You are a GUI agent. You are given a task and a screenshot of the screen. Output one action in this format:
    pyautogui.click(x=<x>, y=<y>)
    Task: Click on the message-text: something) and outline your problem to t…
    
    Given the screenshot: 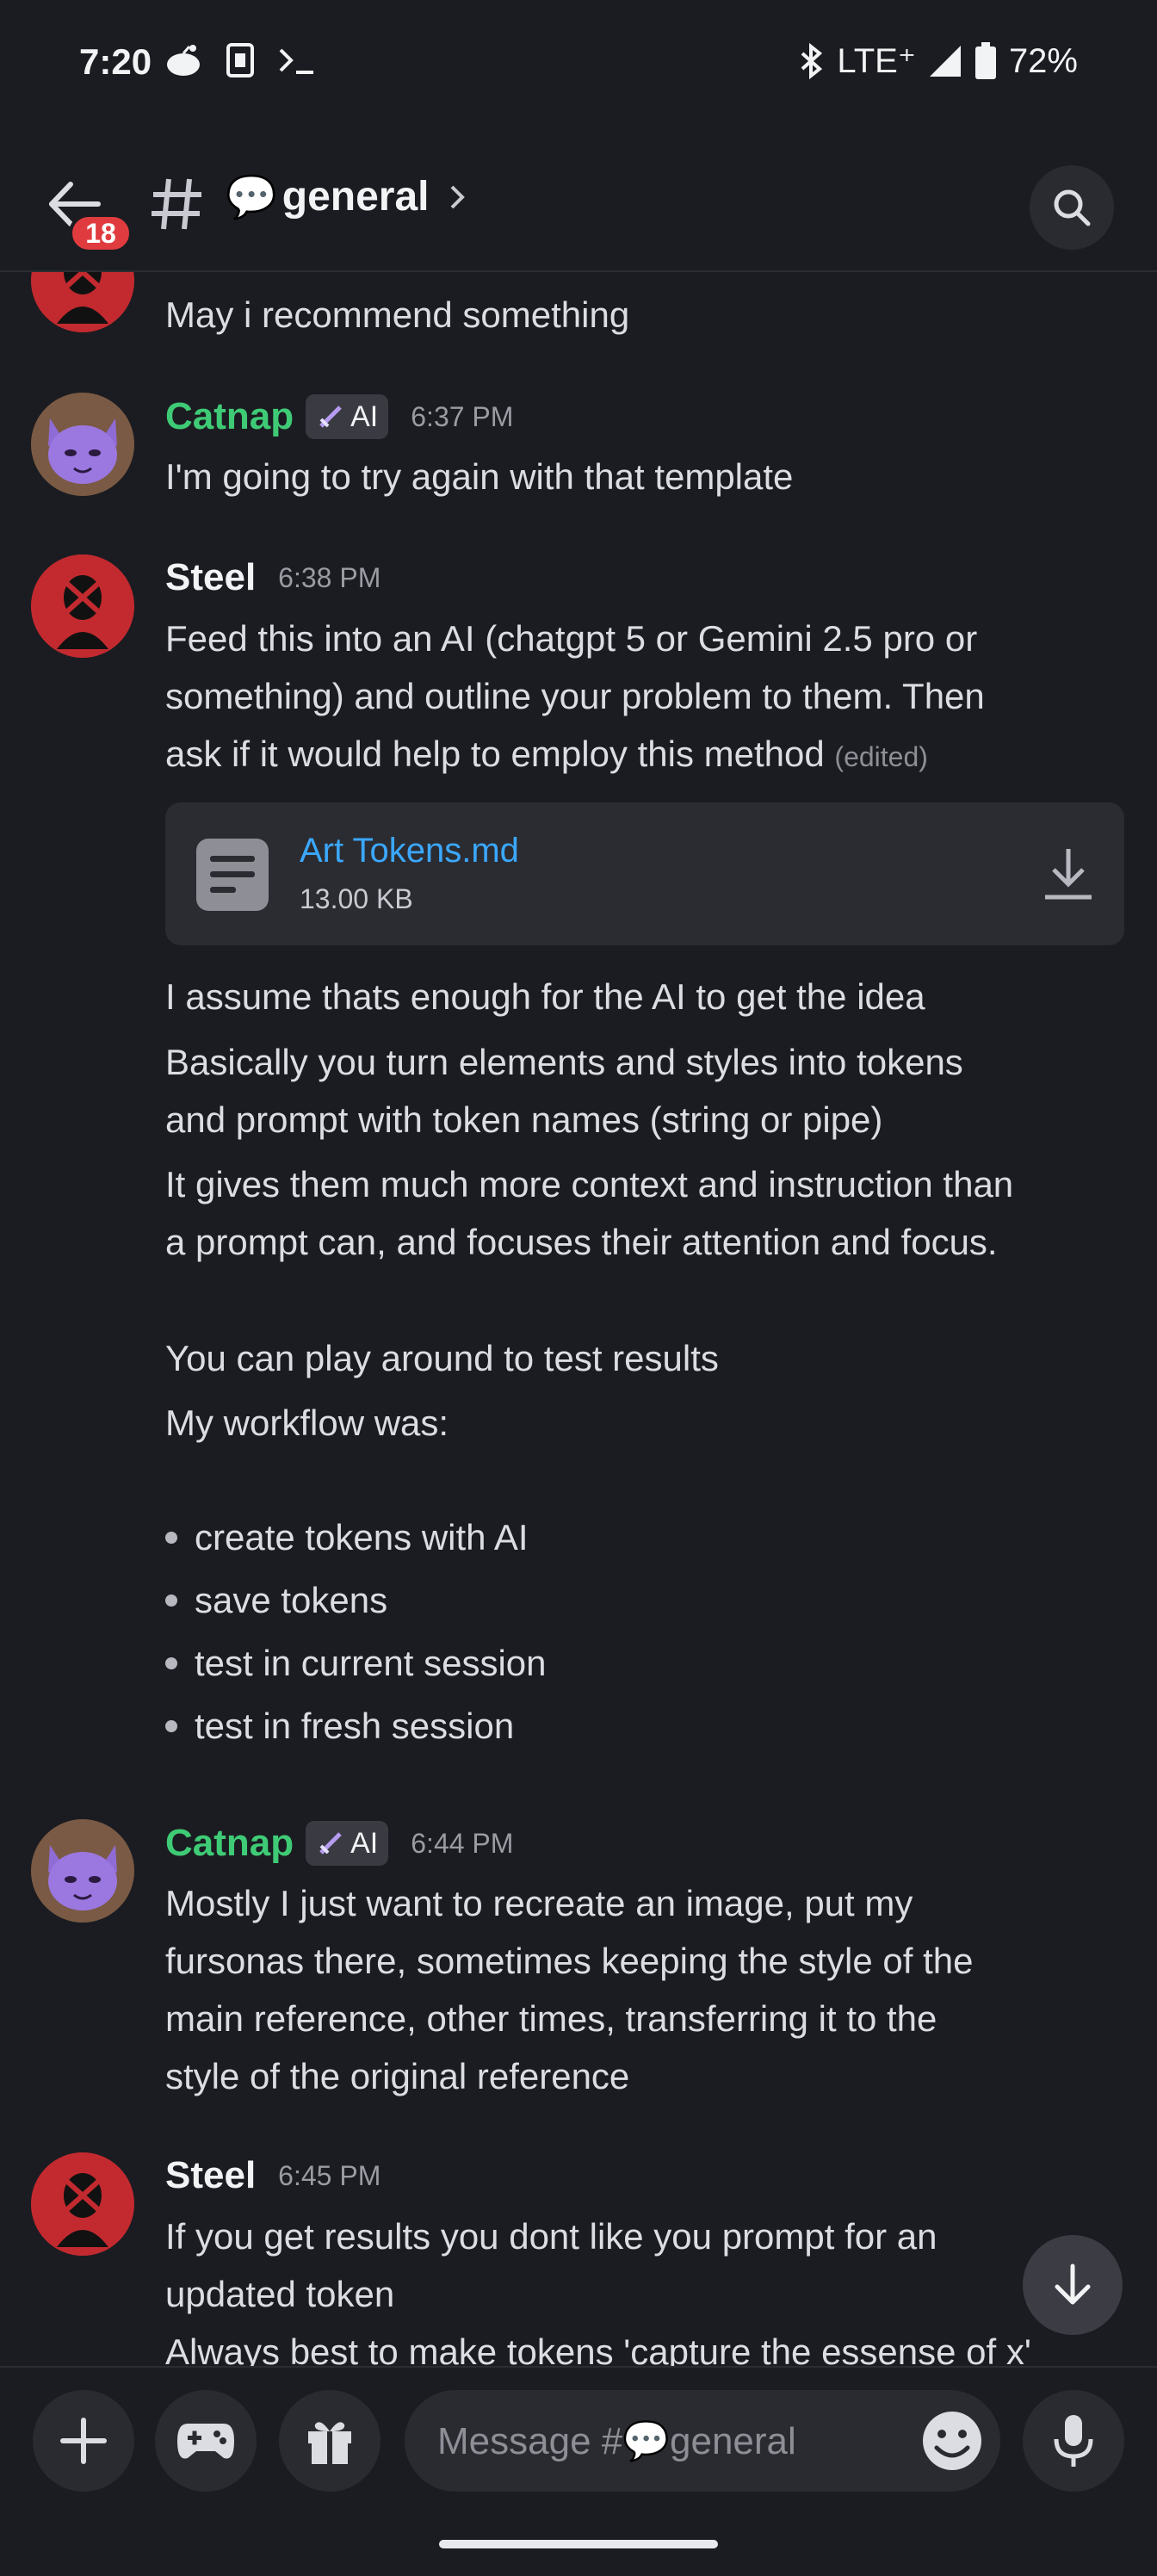 What is the action you would take?
    pyautogui.click(x=575, y=696)
    